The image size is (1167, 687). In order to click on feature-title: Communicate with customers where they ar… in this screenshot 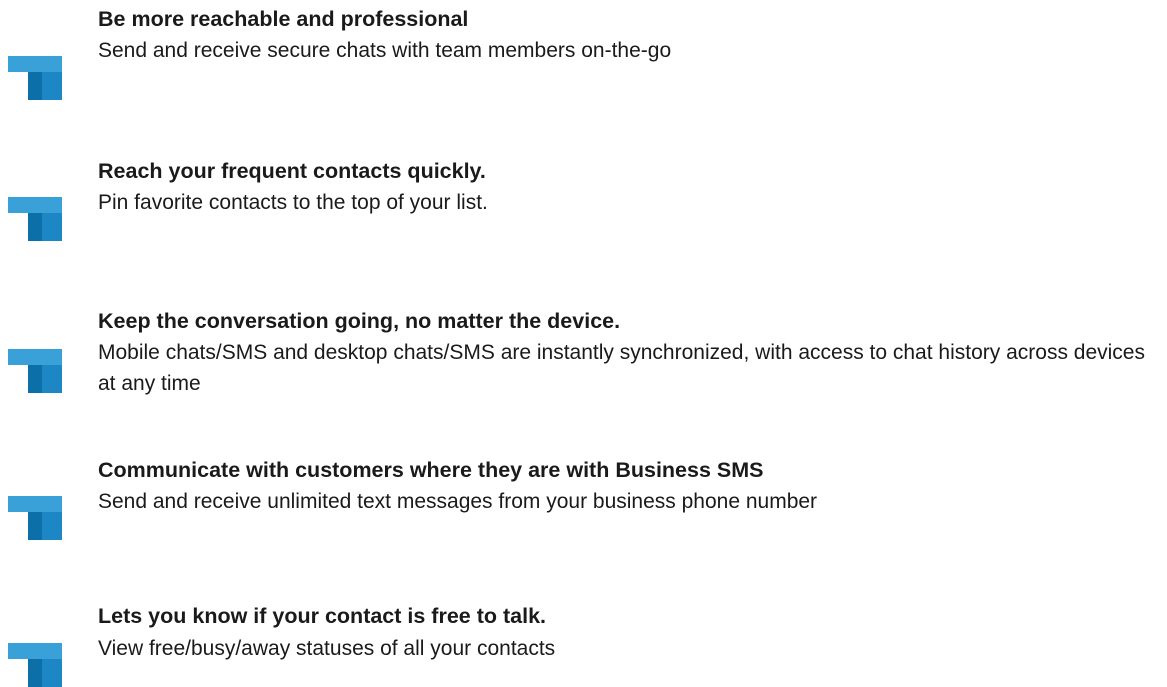, I will do `click(431, 470)`.